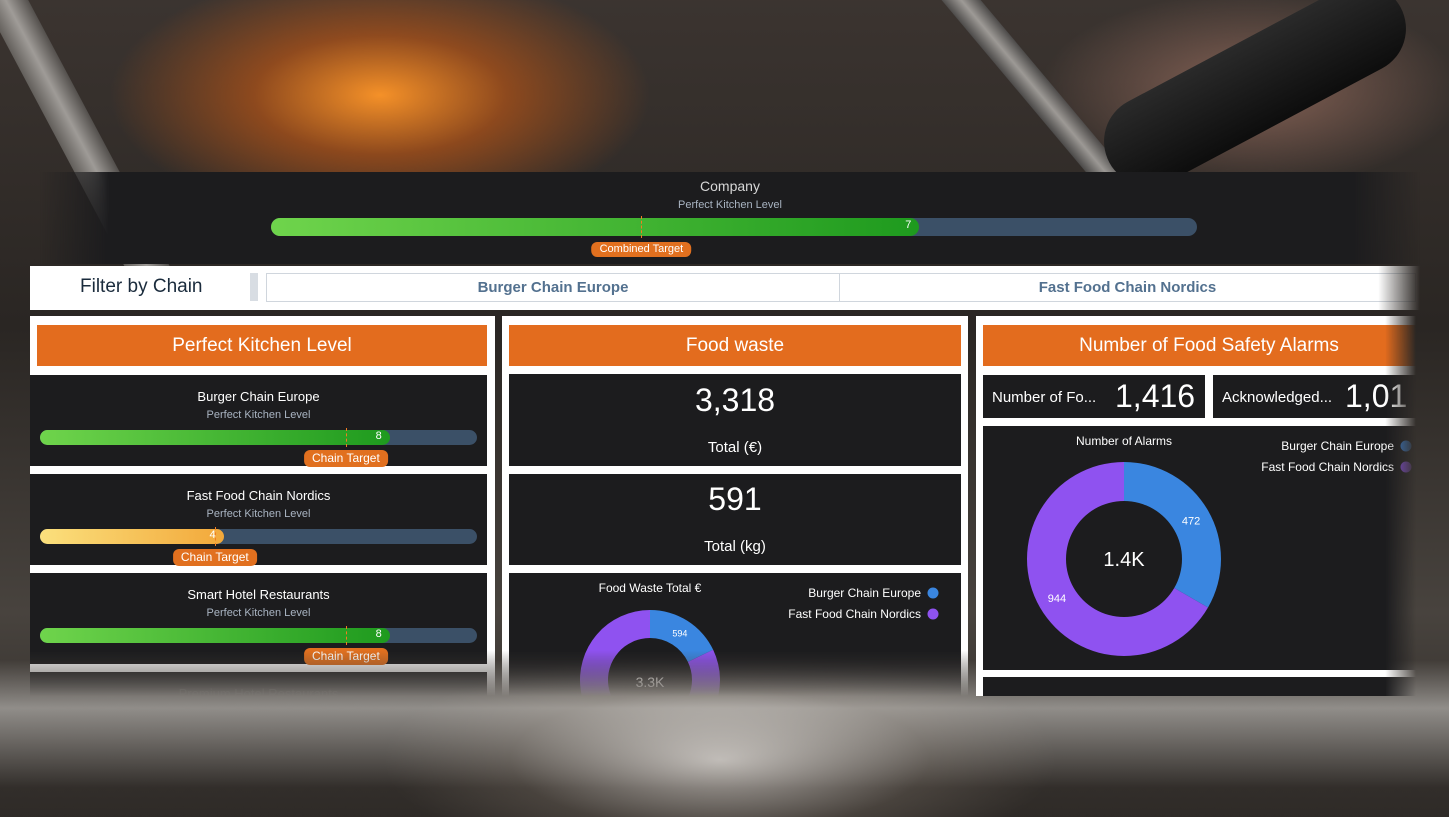 This screenshot has height=817, width=1449. Describe the element at coordinates (258, 396) in the screenshot. I see `chain-name: Burger Chain Europe` at that location.